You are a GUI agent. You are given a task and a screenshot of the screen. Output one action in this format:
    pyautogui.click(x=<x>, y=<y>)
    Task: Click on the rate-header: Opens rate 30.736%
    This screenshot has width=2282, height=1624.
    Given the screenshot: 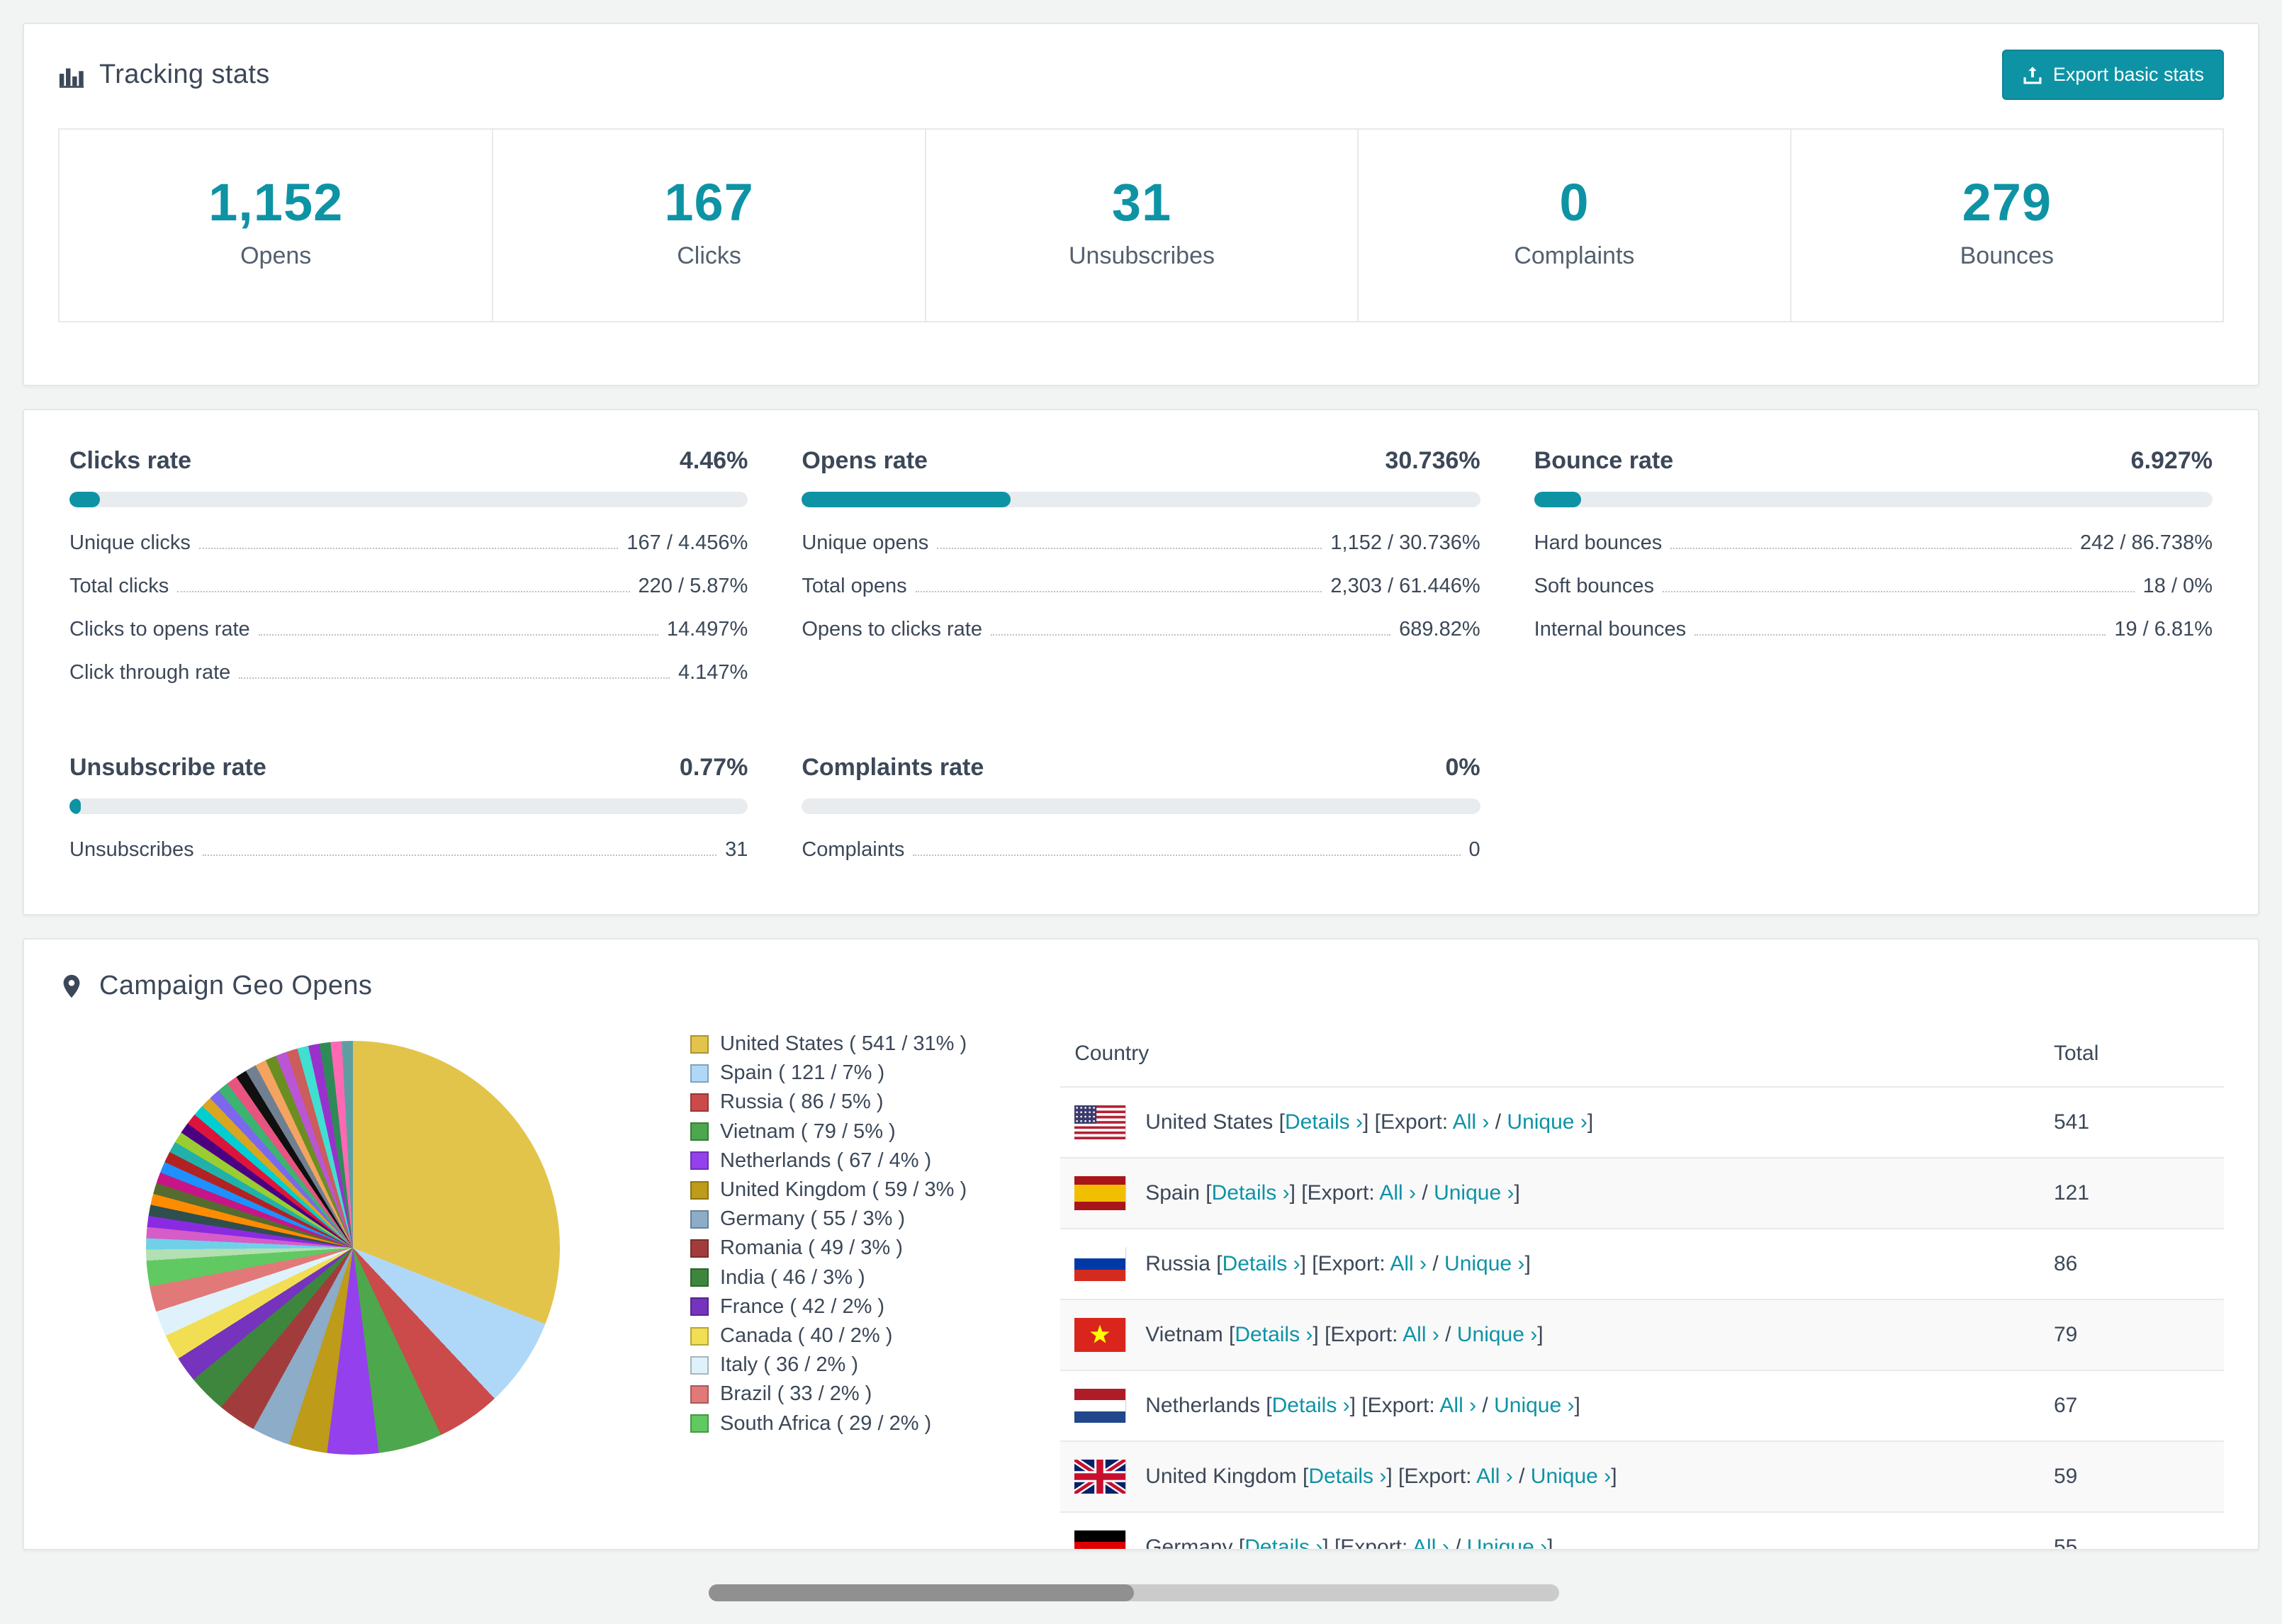 What is the action you would take?
    pyautogui.click(x=1141, y=461)
    